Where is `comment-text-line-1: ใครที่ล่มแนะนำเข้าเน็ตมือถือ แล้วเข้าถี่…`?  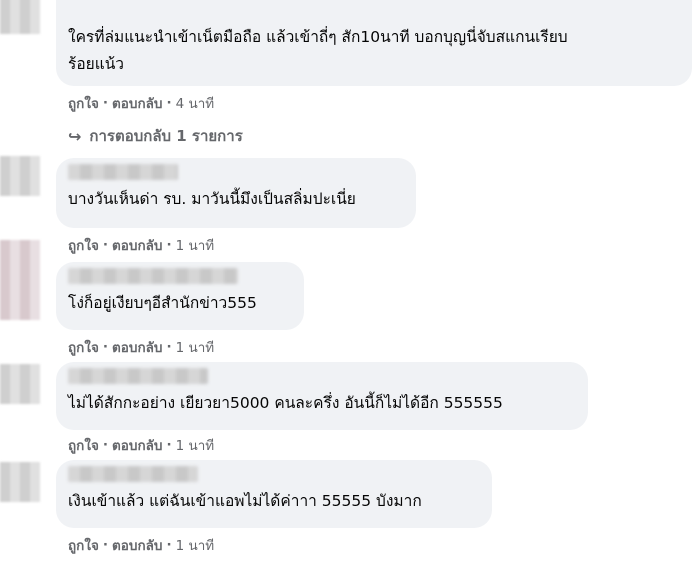 comment-text-line-1: ใครที่ล่มแนะนำเข้าเน็ตมือถือ แล้วเข้าถี่… is located at coordinates (318, 37).